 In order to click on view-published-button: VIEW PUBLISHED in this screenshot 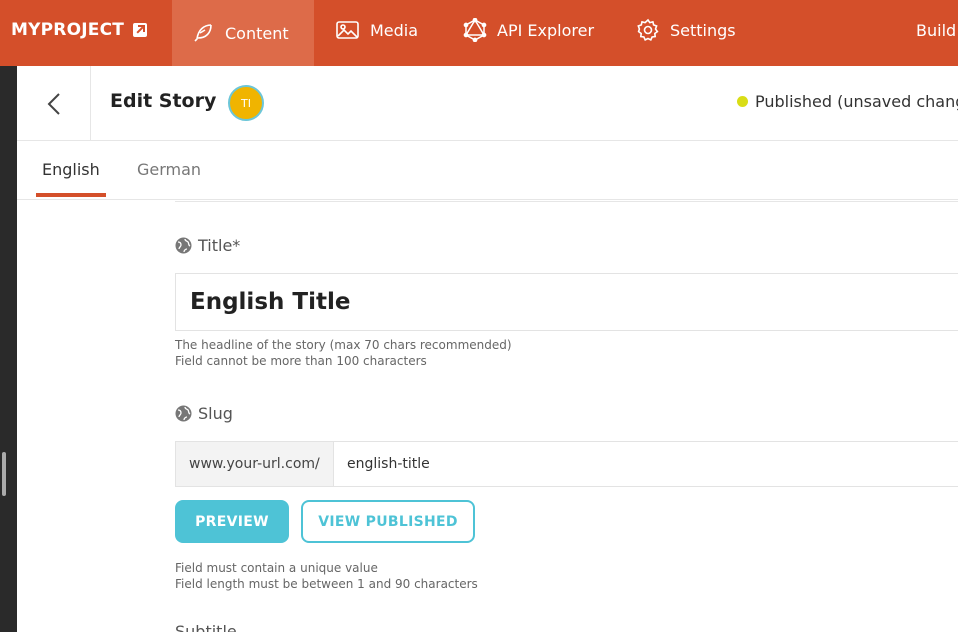, I will do `click(388, 521)`.